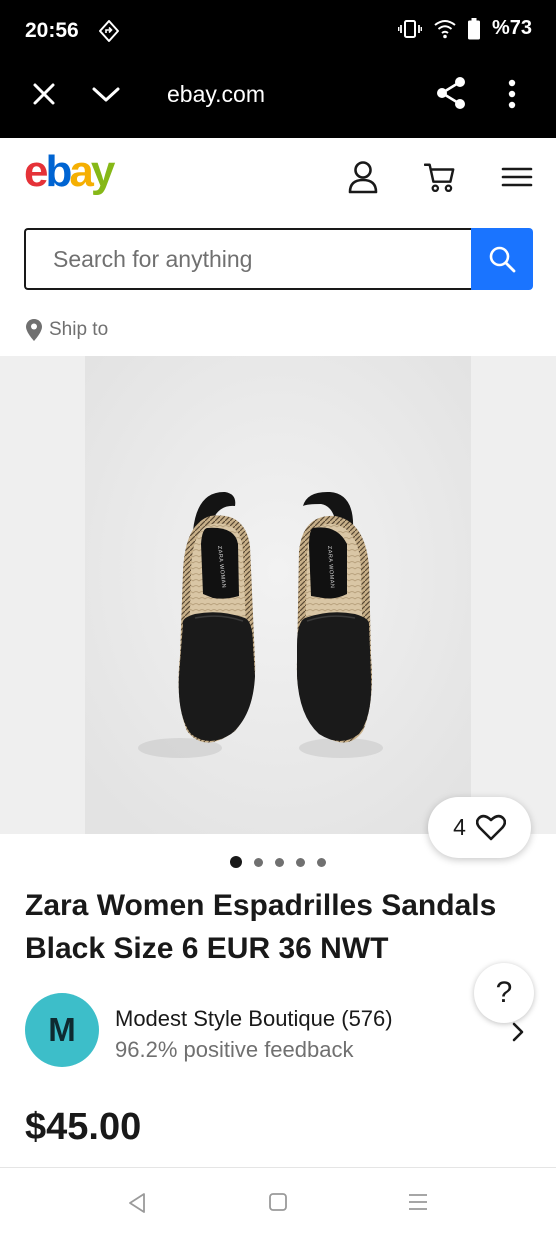 This screenshot has width=556, height=1235. I want to click on watch-count: 4, so click(459, 827).